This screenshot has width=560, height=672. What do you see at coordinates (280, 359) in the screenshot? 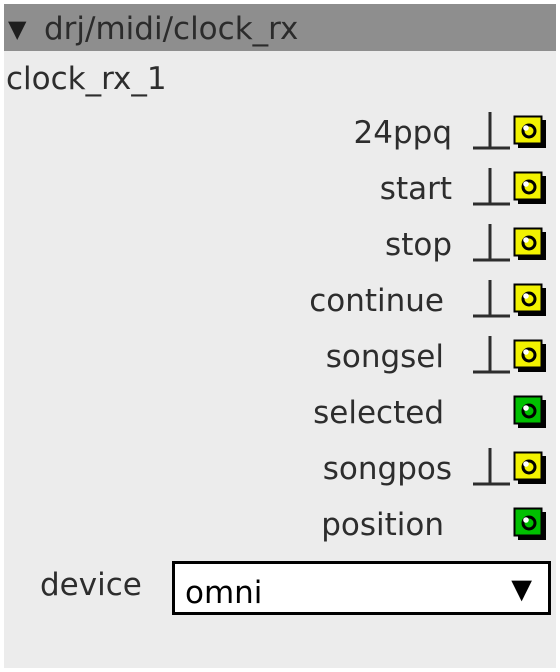
I see `outlet-row-songsel: songsel` at bounding box center [280, 359].